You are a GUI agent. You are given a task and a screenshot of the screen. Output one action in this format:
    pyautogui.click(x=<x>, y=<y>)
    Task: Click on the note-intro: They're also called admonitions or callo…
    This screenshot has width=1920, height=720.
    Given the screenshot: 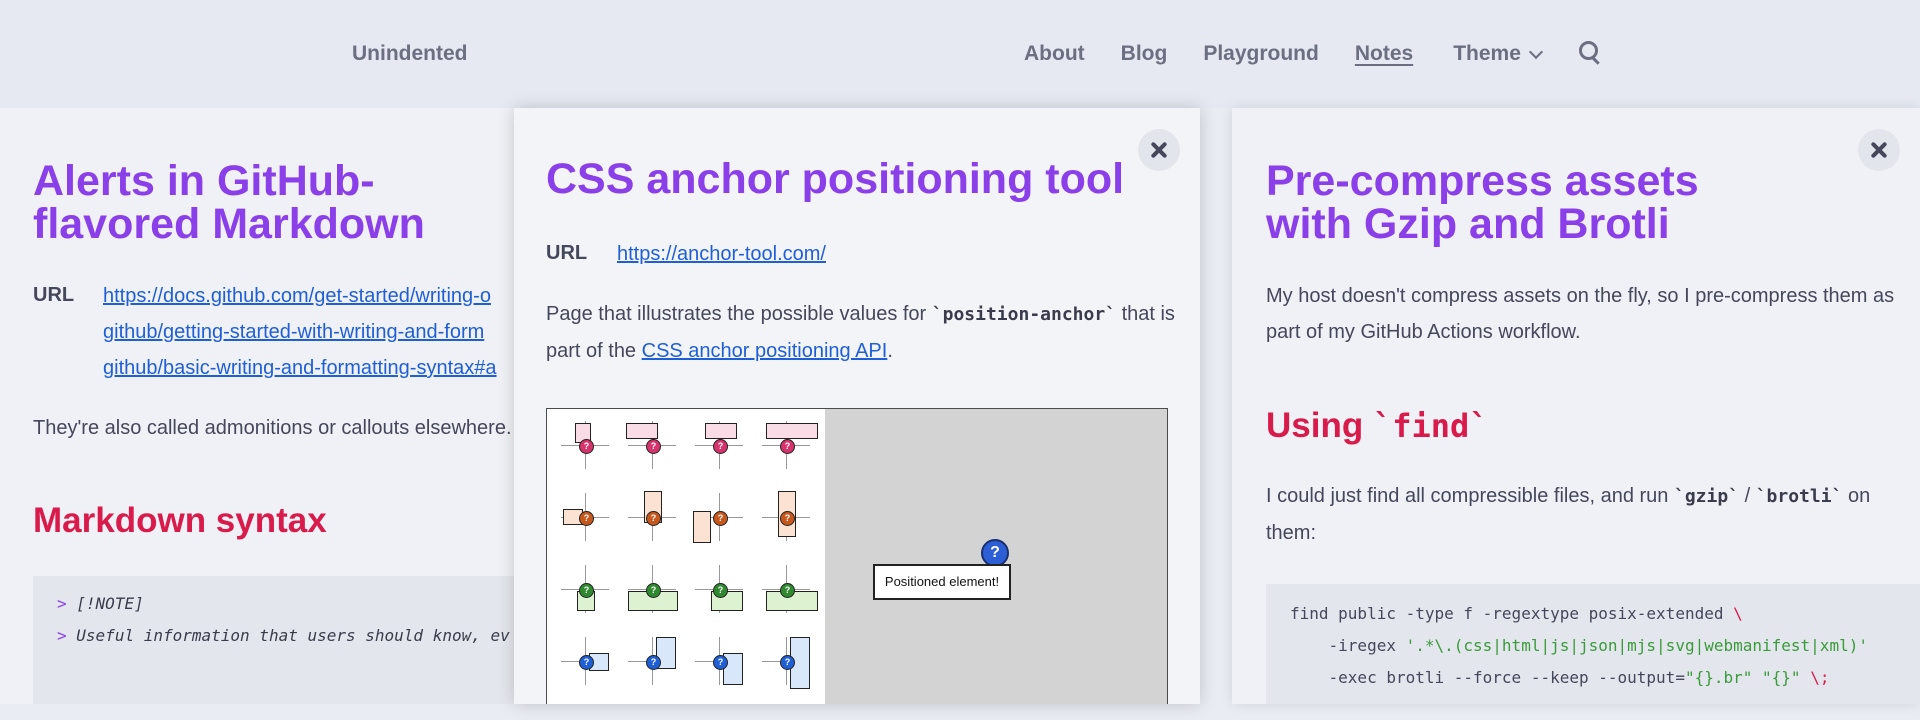 What is the action you would take?
    pyautogui.click(x=272, y=428)
    